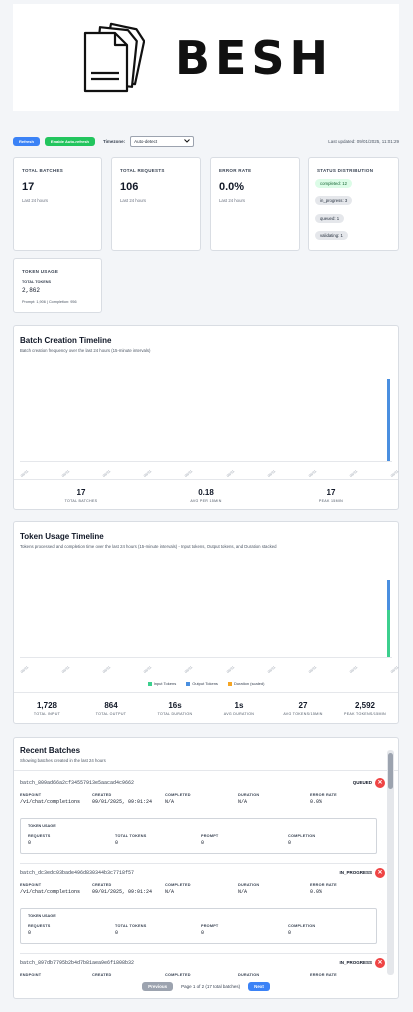 The height and width of the screenshot is (1012, 413). What do you see at coordinates (114, 141) in the screenshot?
I see `timezone-label: Timezone:` at bounding box center [114, 141].